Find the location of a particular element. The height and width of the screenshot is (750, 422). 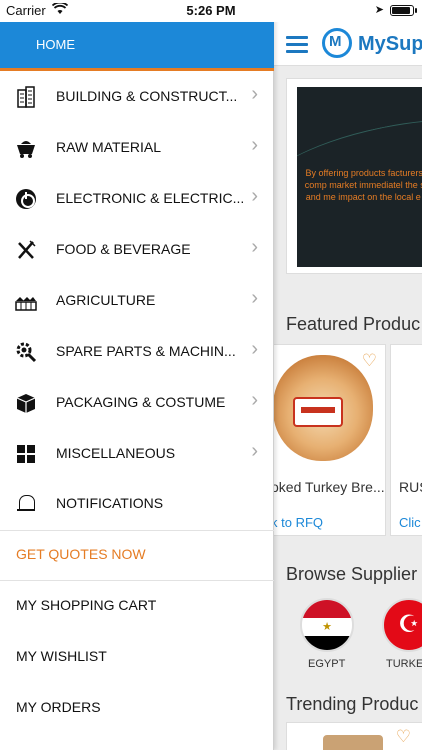

menu-item-miscellaneous: MISCELLANEOUS › is located at coordinates (137, 453).